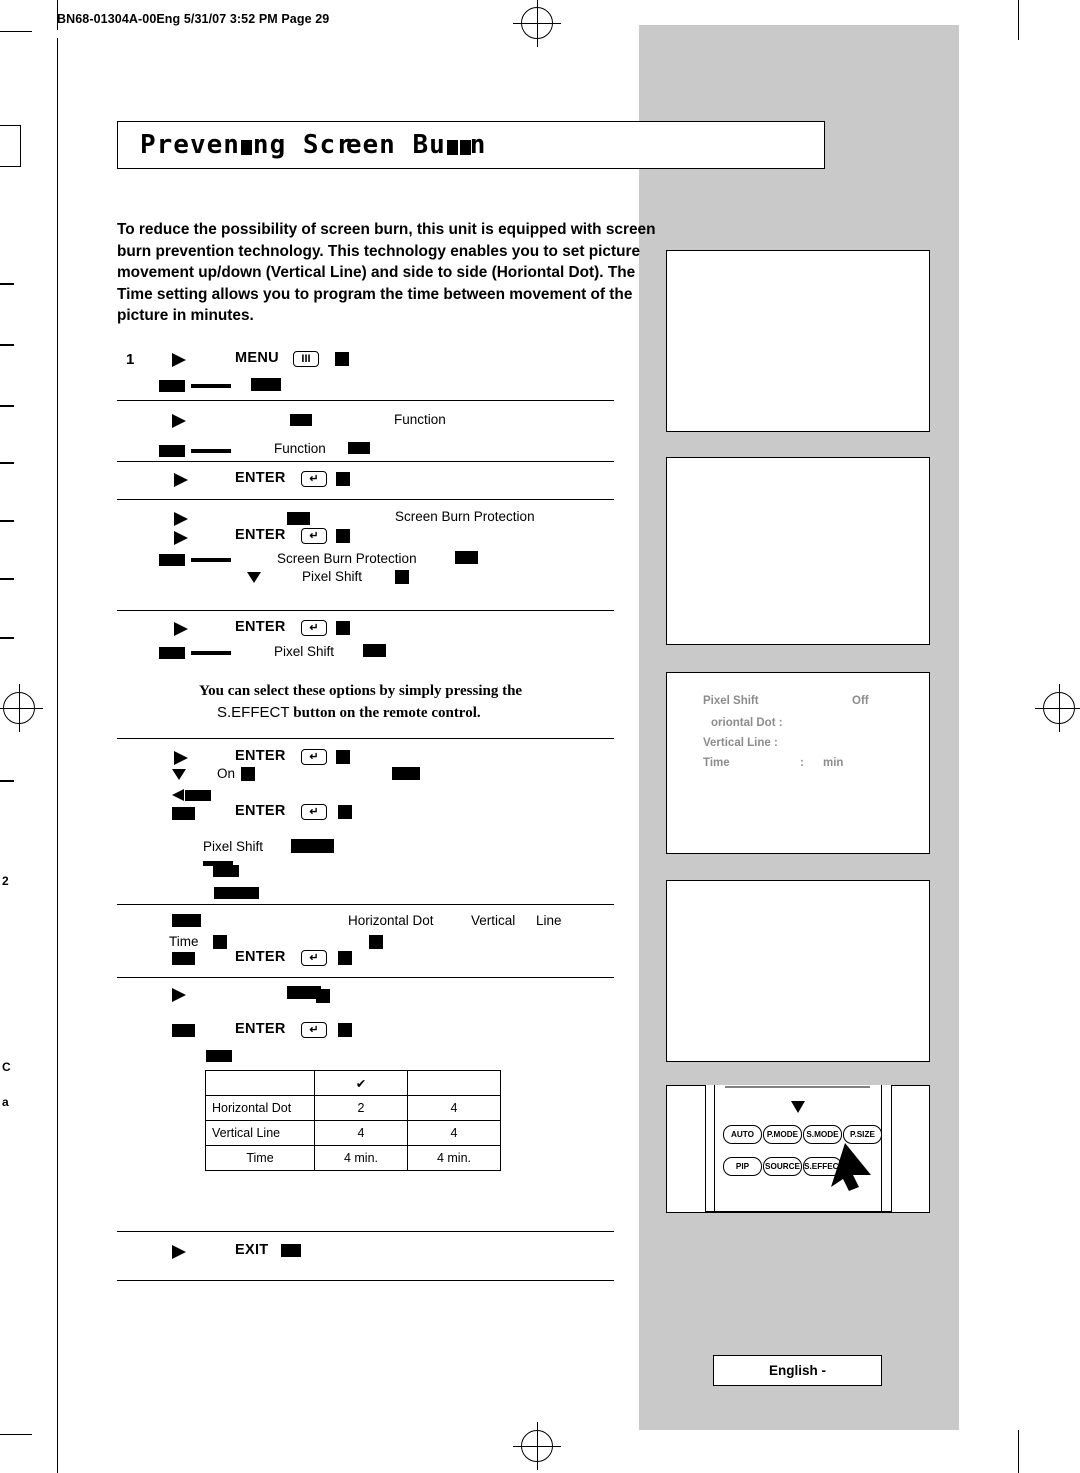 Image resolution: width=1080 pixels, height=1473 pixels. What do you see at coordinates (347, 558) in the screenshot?
I see `step-text-screen-burn-2: Screen Burn Protection` at bounding box center [347, 558].